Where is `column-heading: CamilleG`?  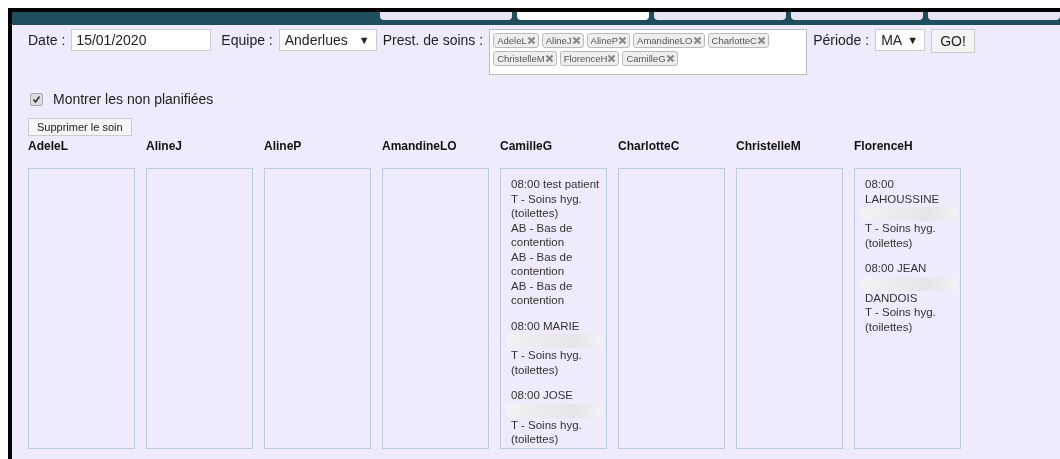
column-heading: CamilleG is located at coordinates (527, 146).